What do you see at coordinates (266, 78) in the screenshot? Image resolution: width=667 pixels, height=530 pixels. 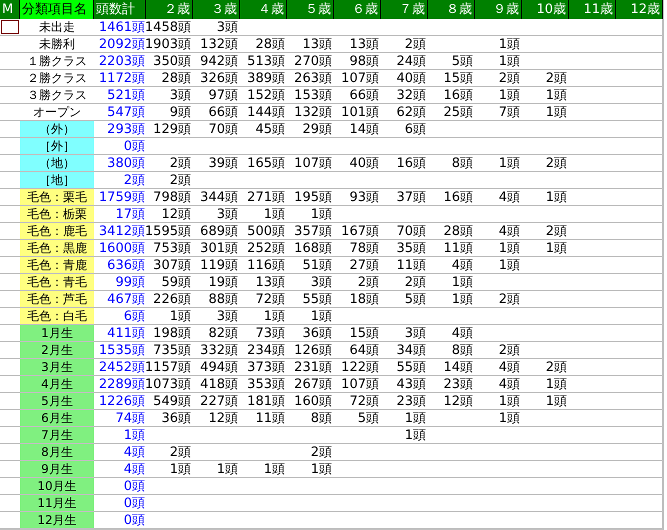 I see `table-cell-text: 389頭` at bounding box center [266, 78].